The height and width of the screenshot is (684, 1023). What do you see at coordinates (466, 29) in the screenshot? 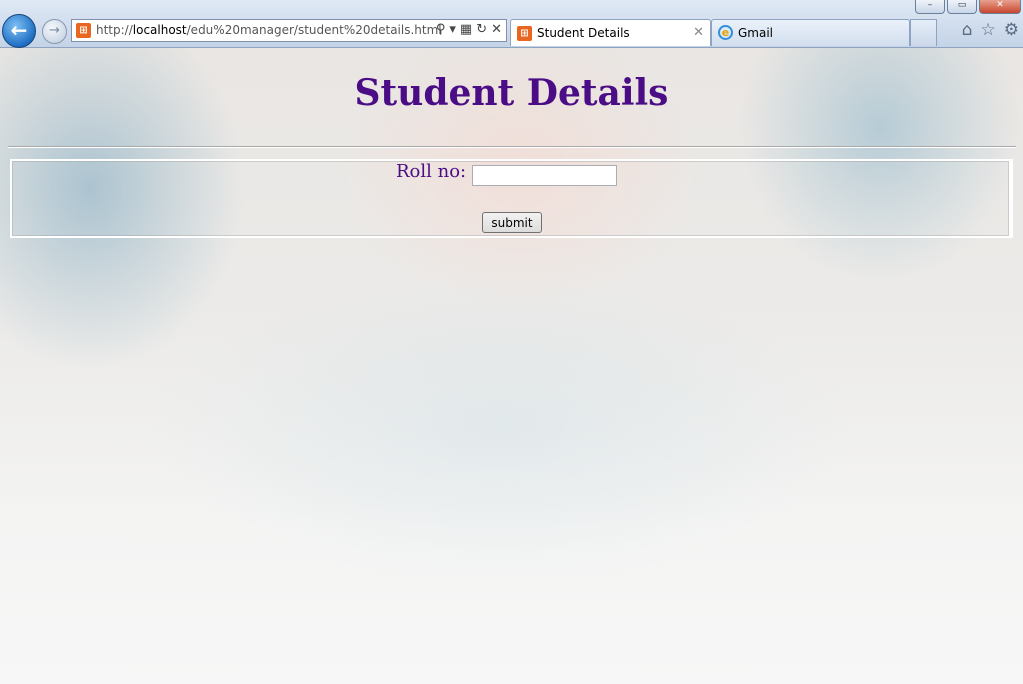
I see `compatibility-icon: ▦` at bounding box center [466, 29].